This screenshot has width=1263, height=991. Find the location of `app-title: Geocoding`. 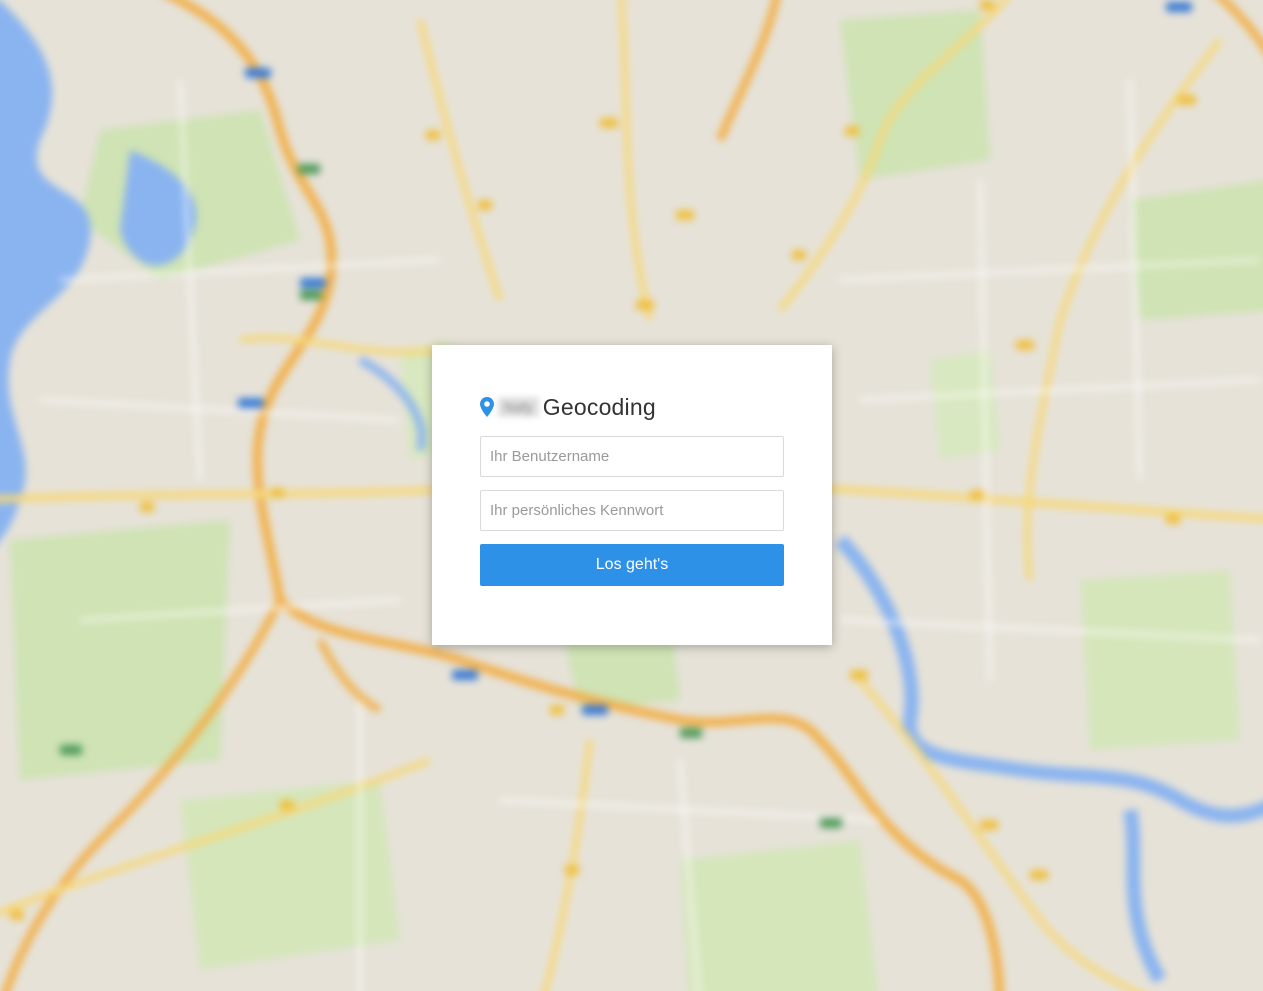

app-title: Geocoding is located at coordinates (599, 406).